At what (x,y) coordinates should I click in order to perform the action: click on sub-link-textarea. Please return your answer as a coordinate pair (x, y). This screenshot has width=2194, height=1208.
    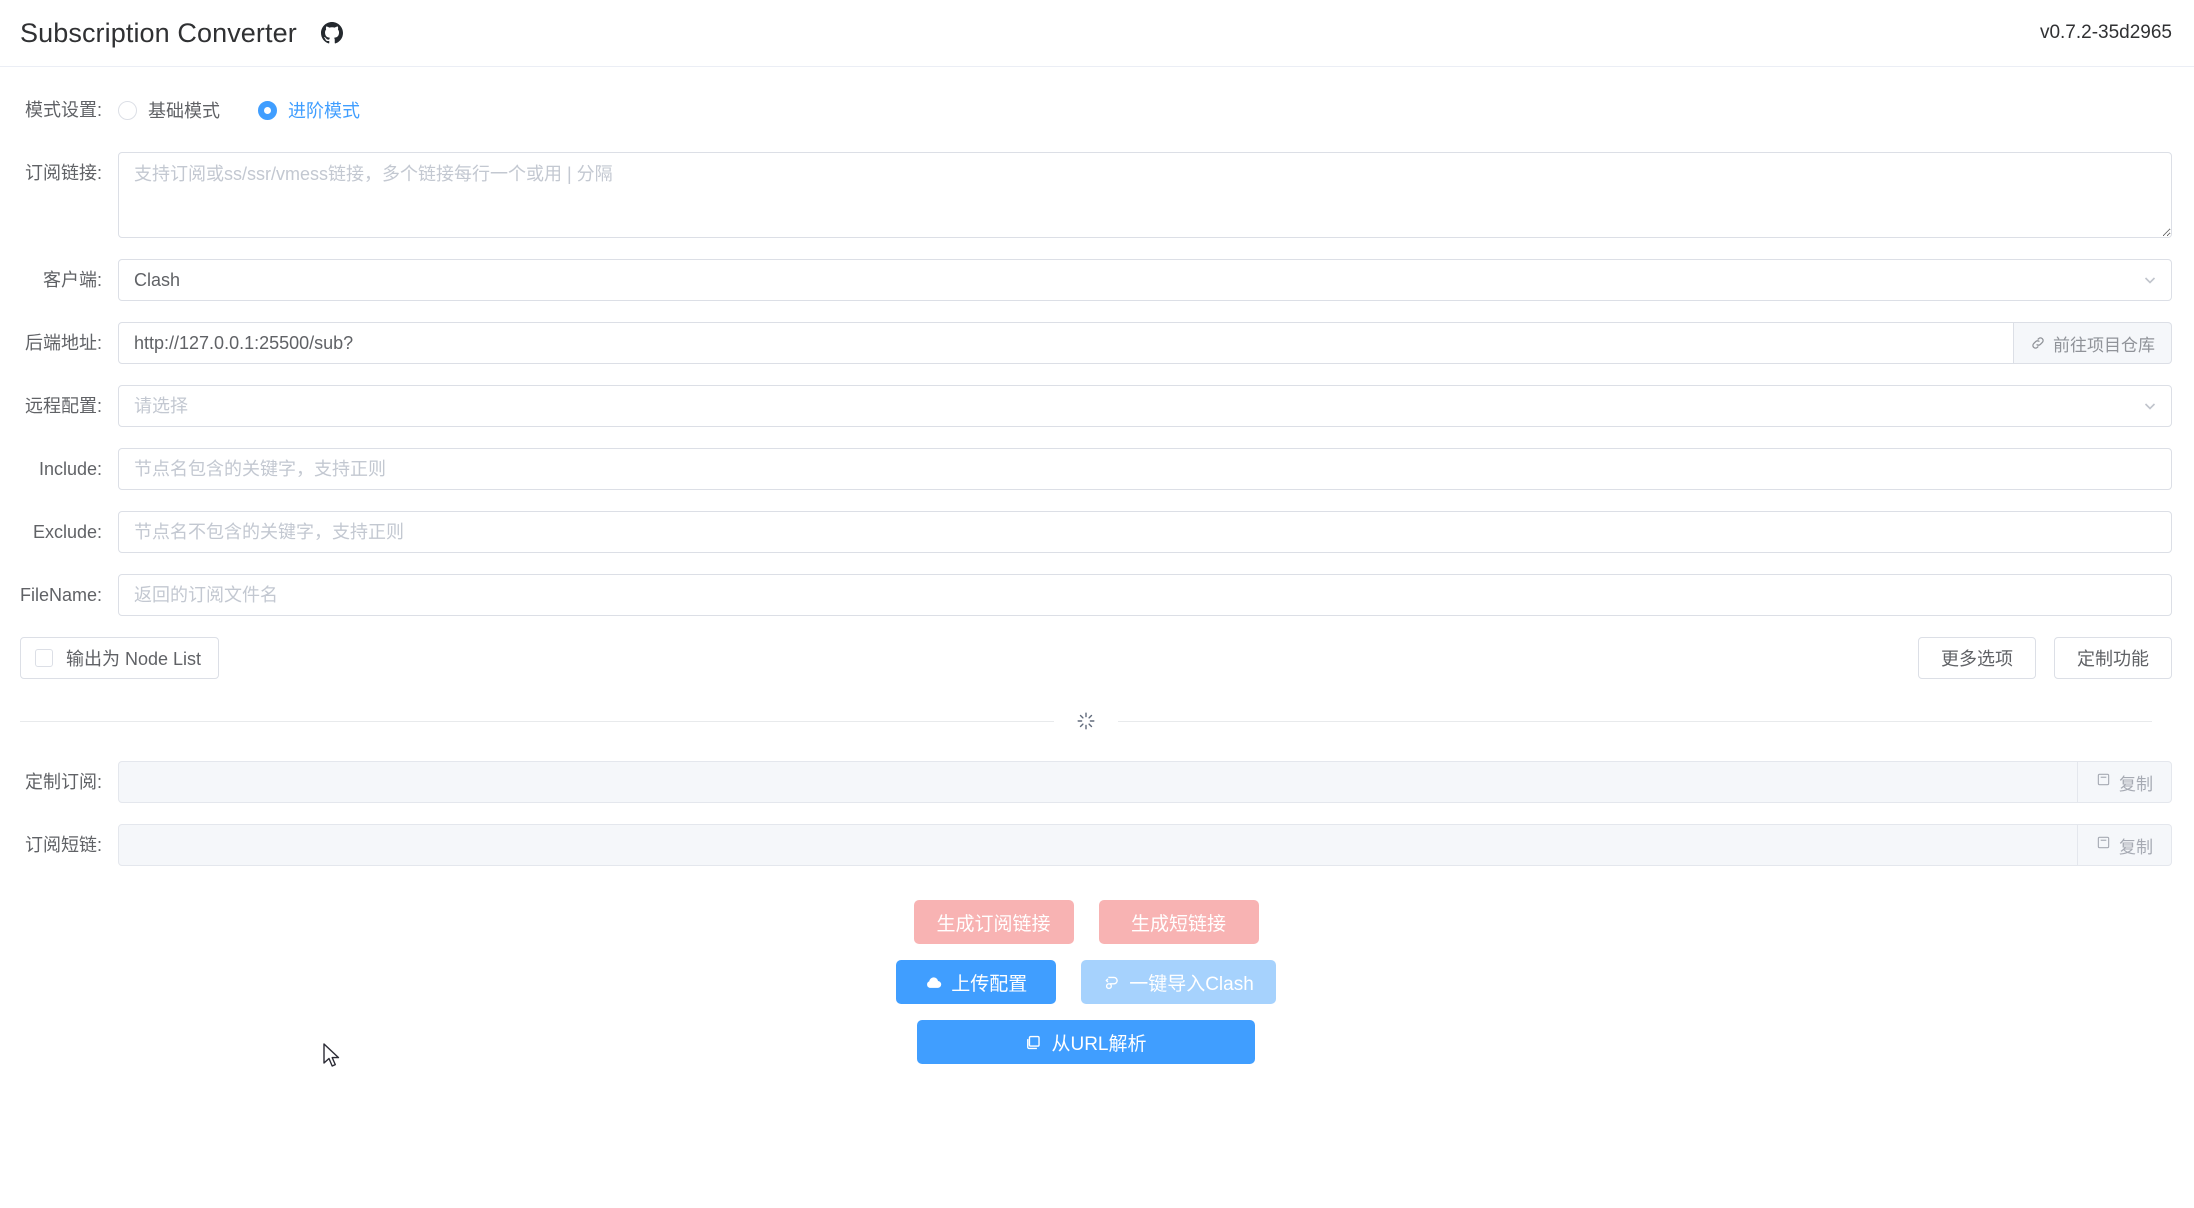
    Looking at the image, I should click on (1145, 195).